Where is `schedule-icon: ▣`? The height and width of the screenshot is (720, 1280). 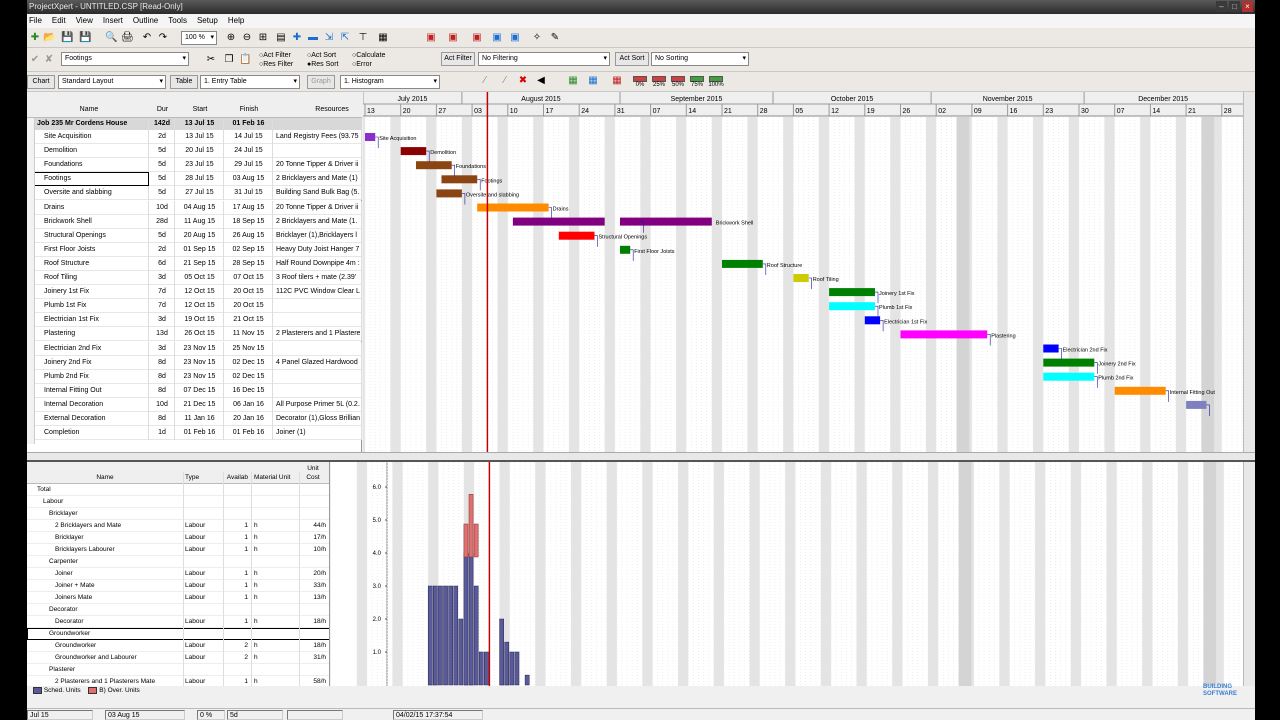
schedule-icon: ▣ is located at coordinates (431, 38).